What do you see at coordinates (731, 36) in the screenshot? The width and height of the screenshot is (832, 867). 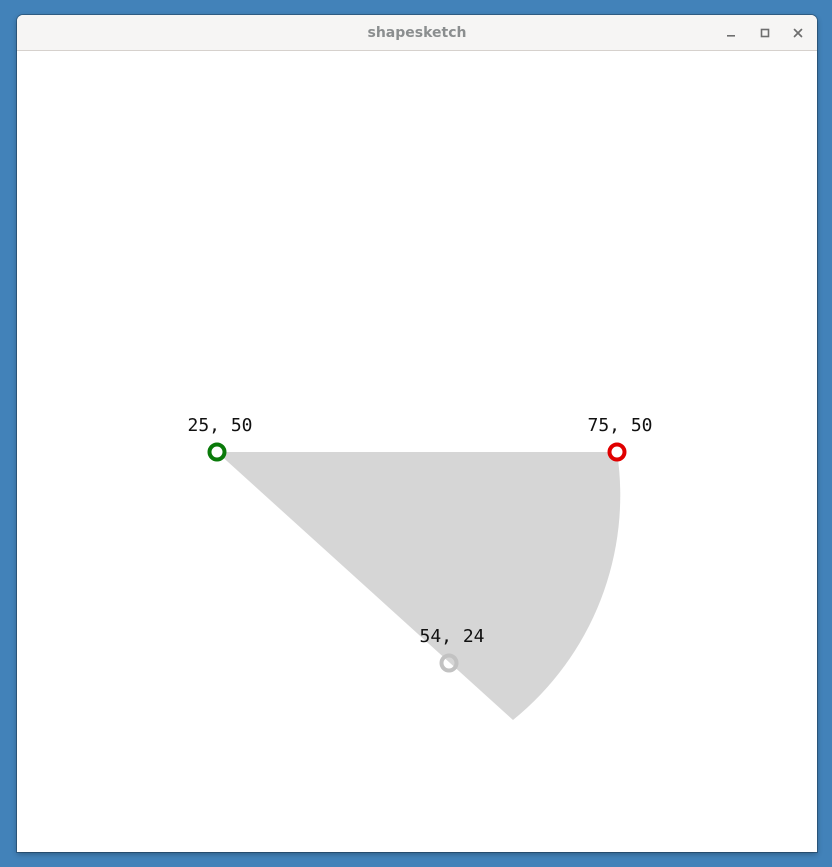 I see `minimize-icon` at bounding box center [731, 36].